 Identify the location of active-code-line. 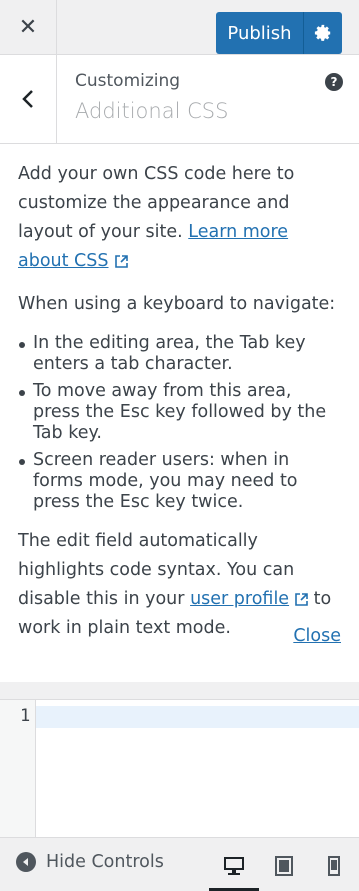
(197, 717).